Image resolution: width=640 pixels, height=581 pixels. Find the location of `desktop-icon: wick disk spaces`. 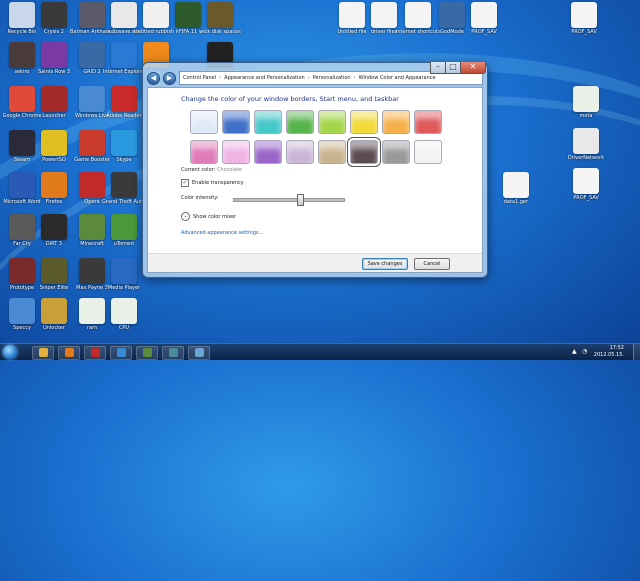

desktop-icon: wick disk spaces is located at coordinates (220, 18).